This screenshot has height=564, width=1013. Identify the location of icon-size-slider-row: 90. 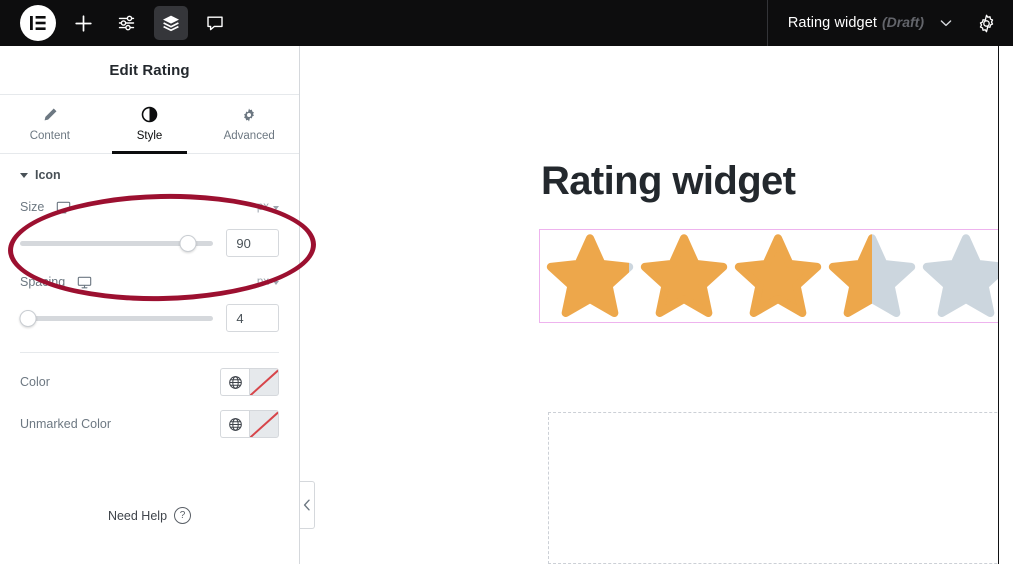
(149, 243).